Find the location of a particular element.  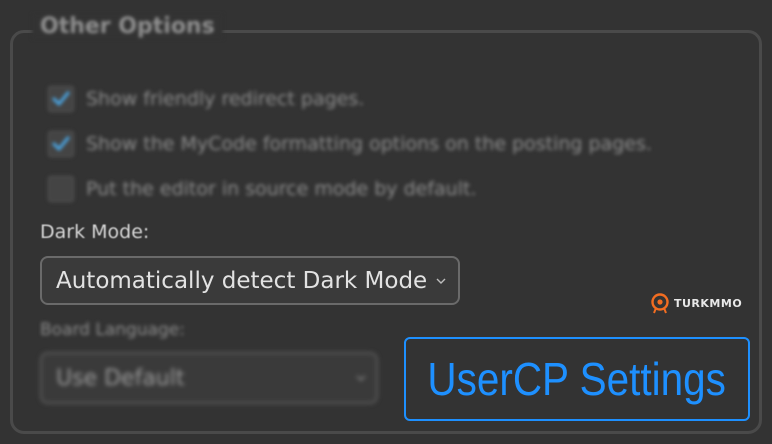

turkmmo-watermark: TURKMMO is located at coordinates (696, 303).